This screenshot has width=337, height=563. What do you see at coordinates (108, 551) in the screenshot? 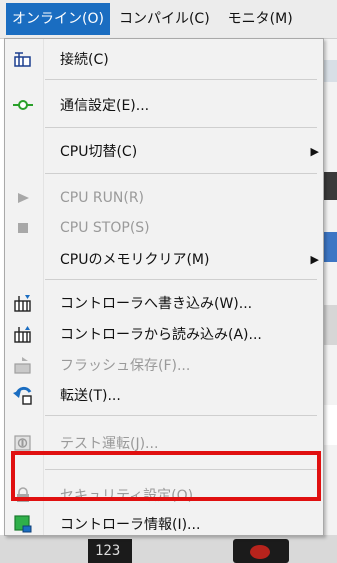
I see `background-counter: 123` at bounding box center [108, 551].